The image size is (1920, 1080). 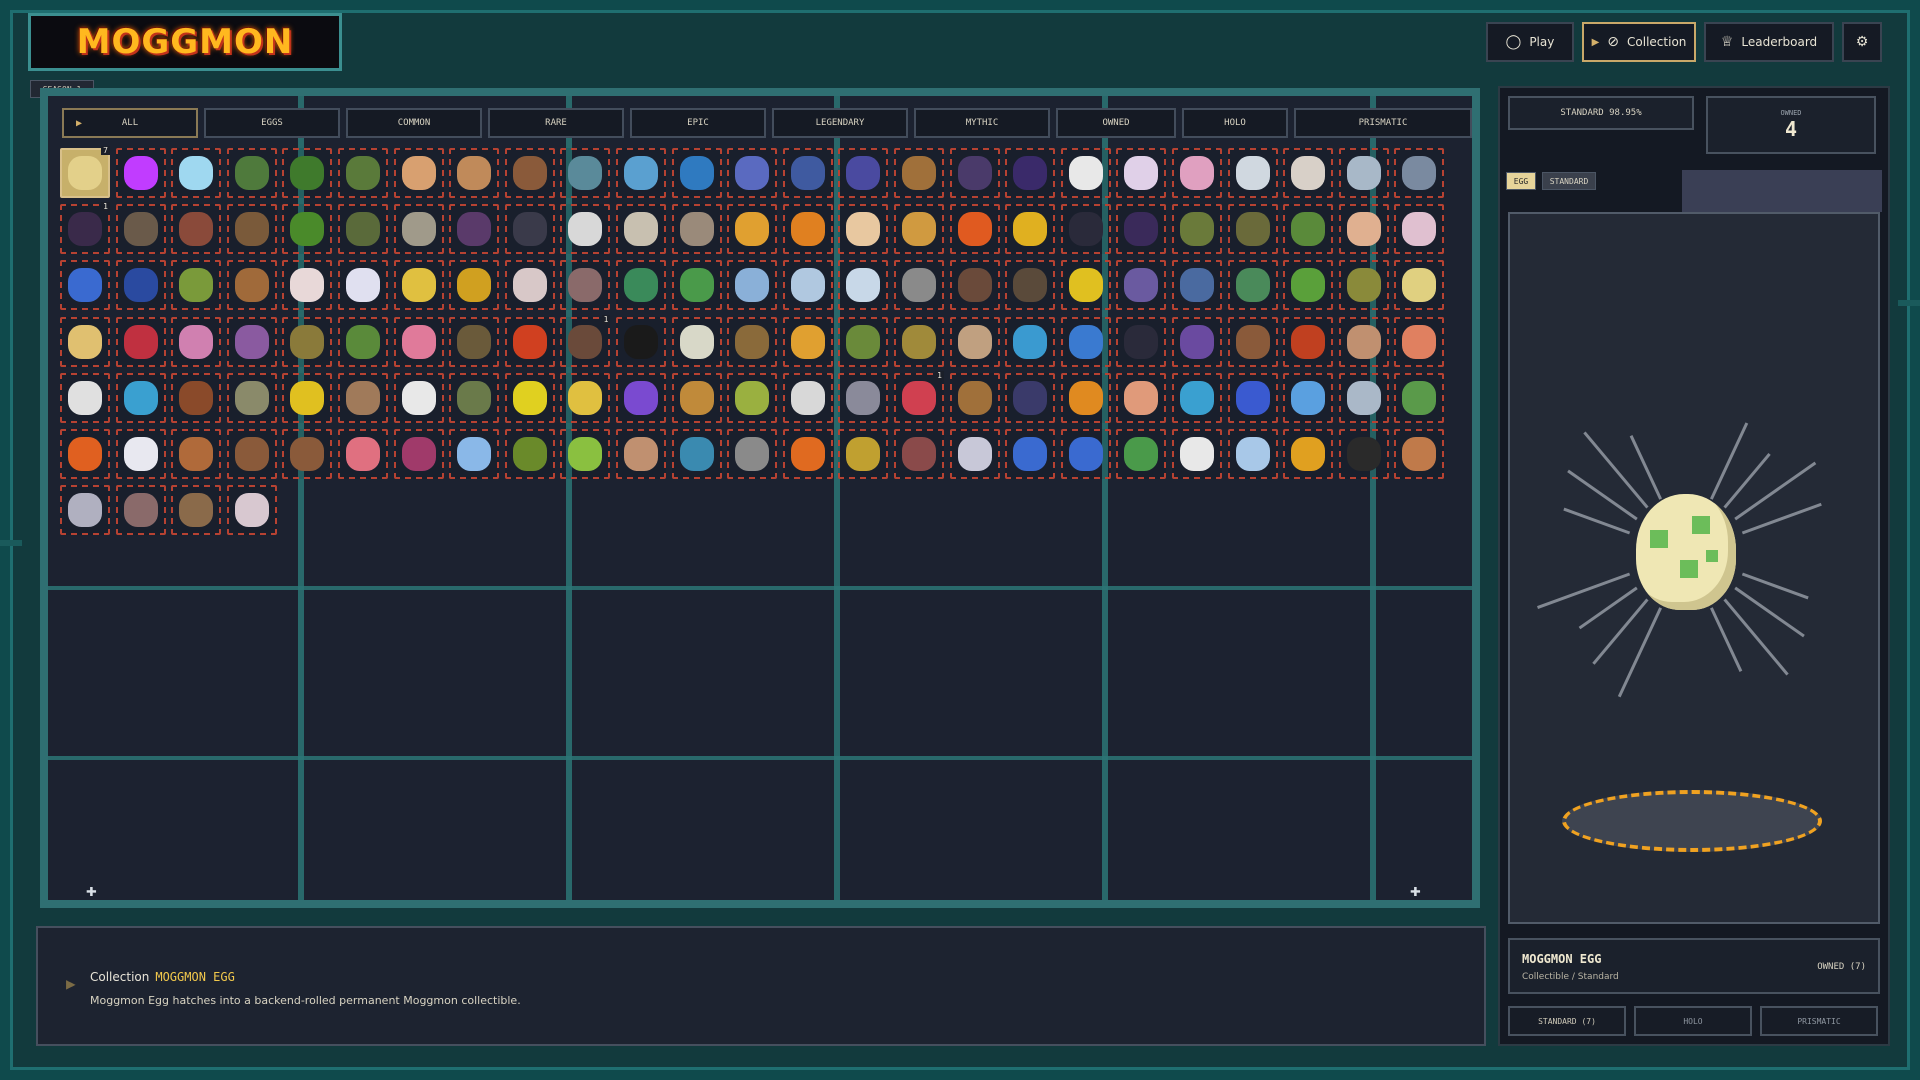 I want to click on collection-card: 7, so click(x=85, y=172).